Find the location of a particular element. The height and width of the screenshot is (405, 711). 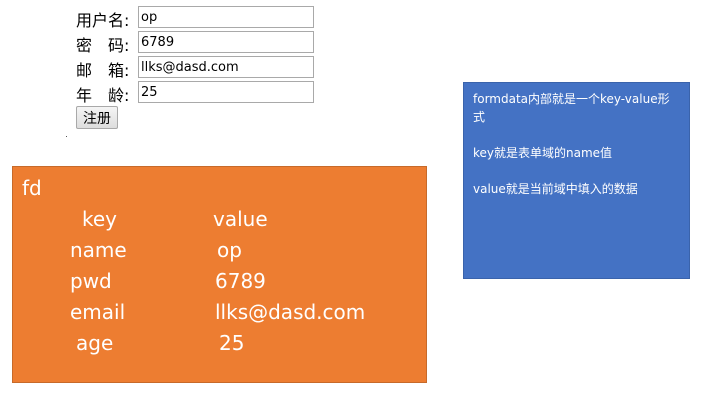

fd-row-key: name is located at coordinates (98, 250).